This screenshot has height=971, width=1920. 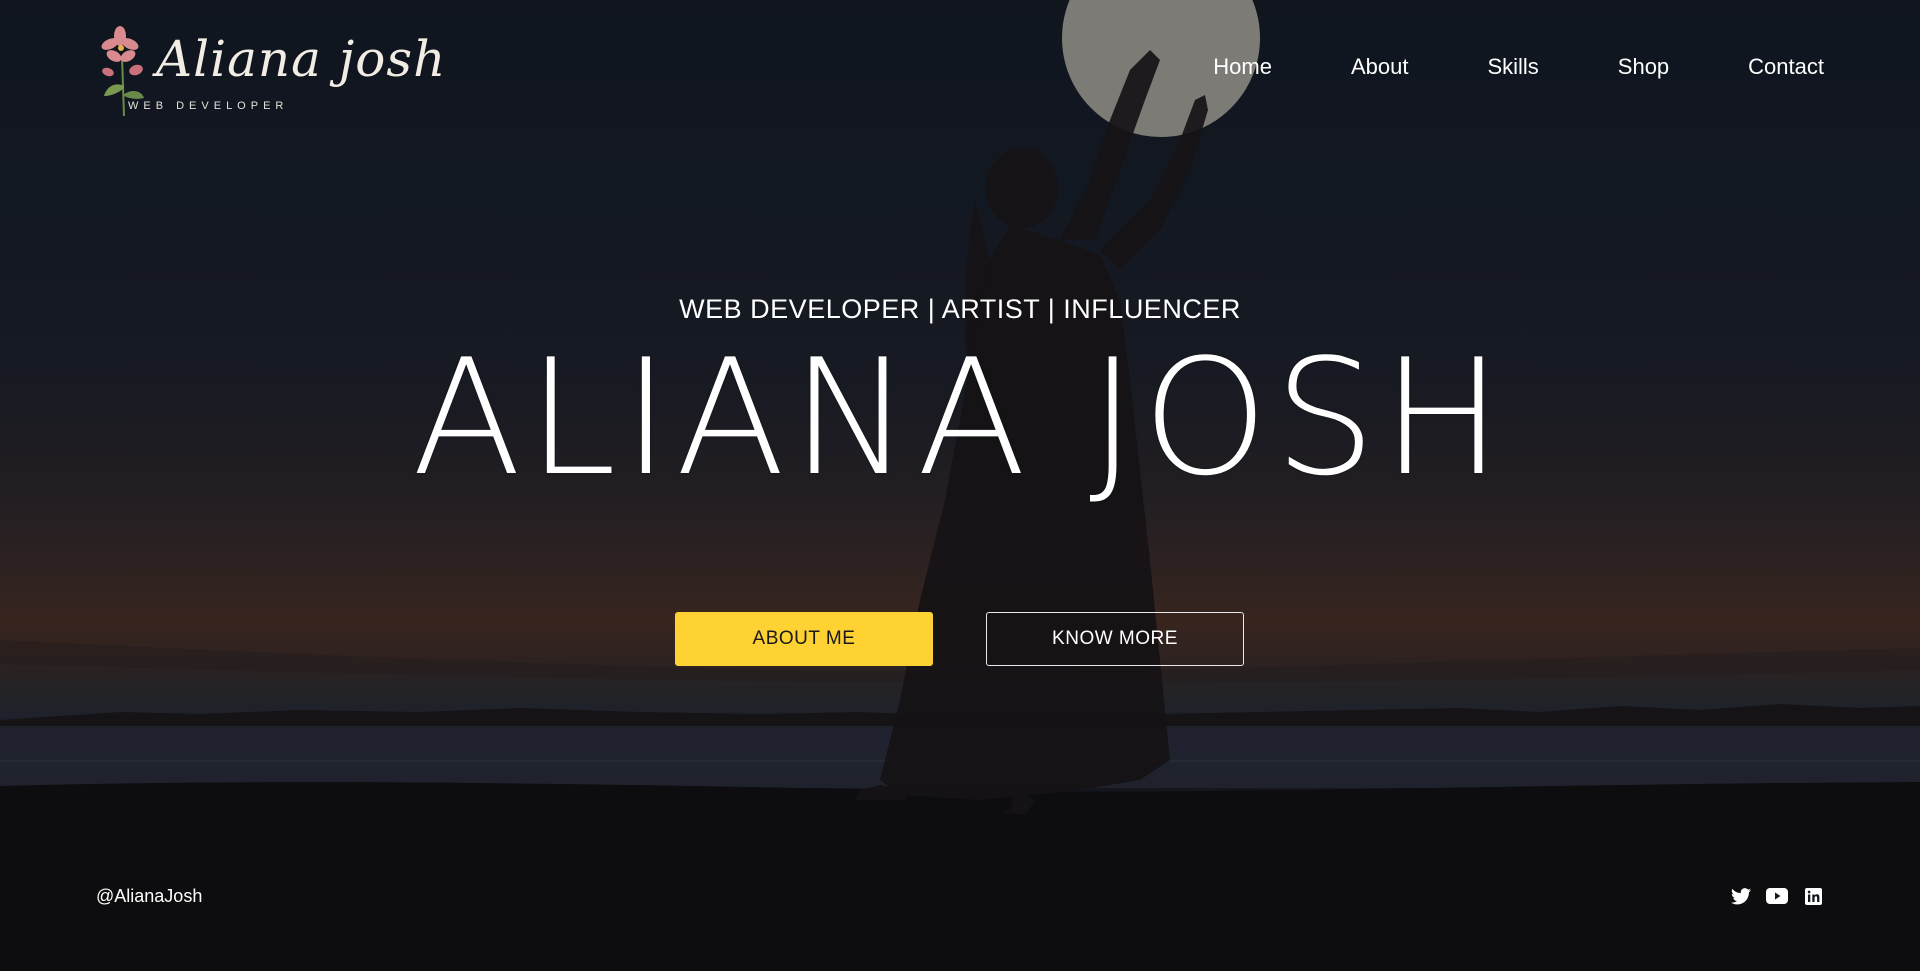 What do you see at coordinates (1643, 67) in the screenshot?
I see `nav-item-shop: Shop` at bounding box center [1643, 67].